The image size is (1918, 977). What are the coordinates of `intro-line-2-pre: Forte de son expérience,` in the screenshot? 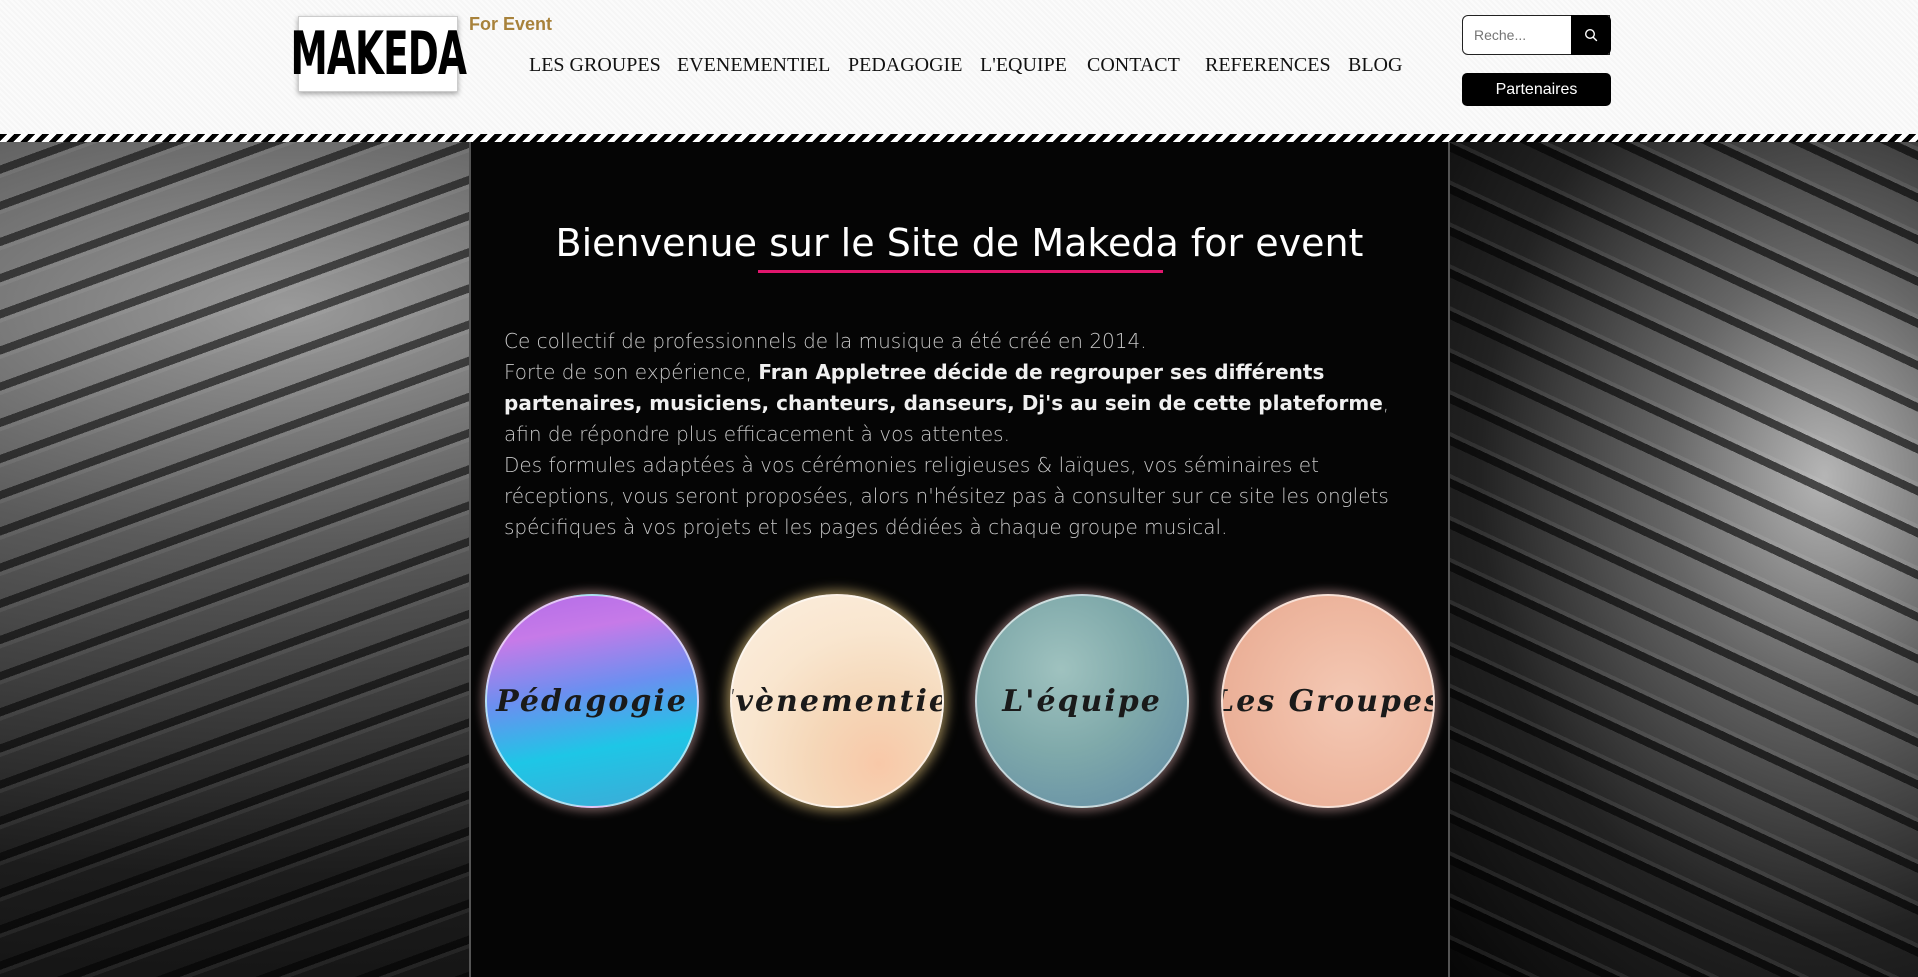 It's located at (631, 372).